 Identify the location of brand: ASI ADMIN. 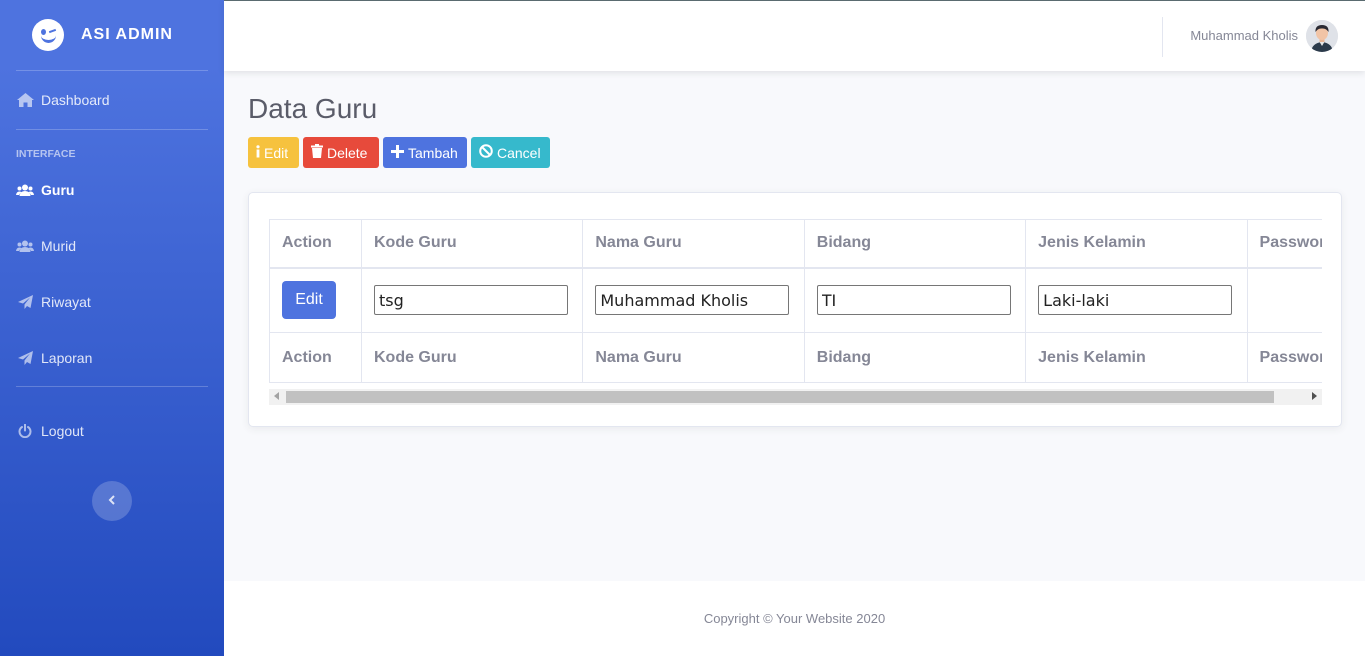
(112, 35).